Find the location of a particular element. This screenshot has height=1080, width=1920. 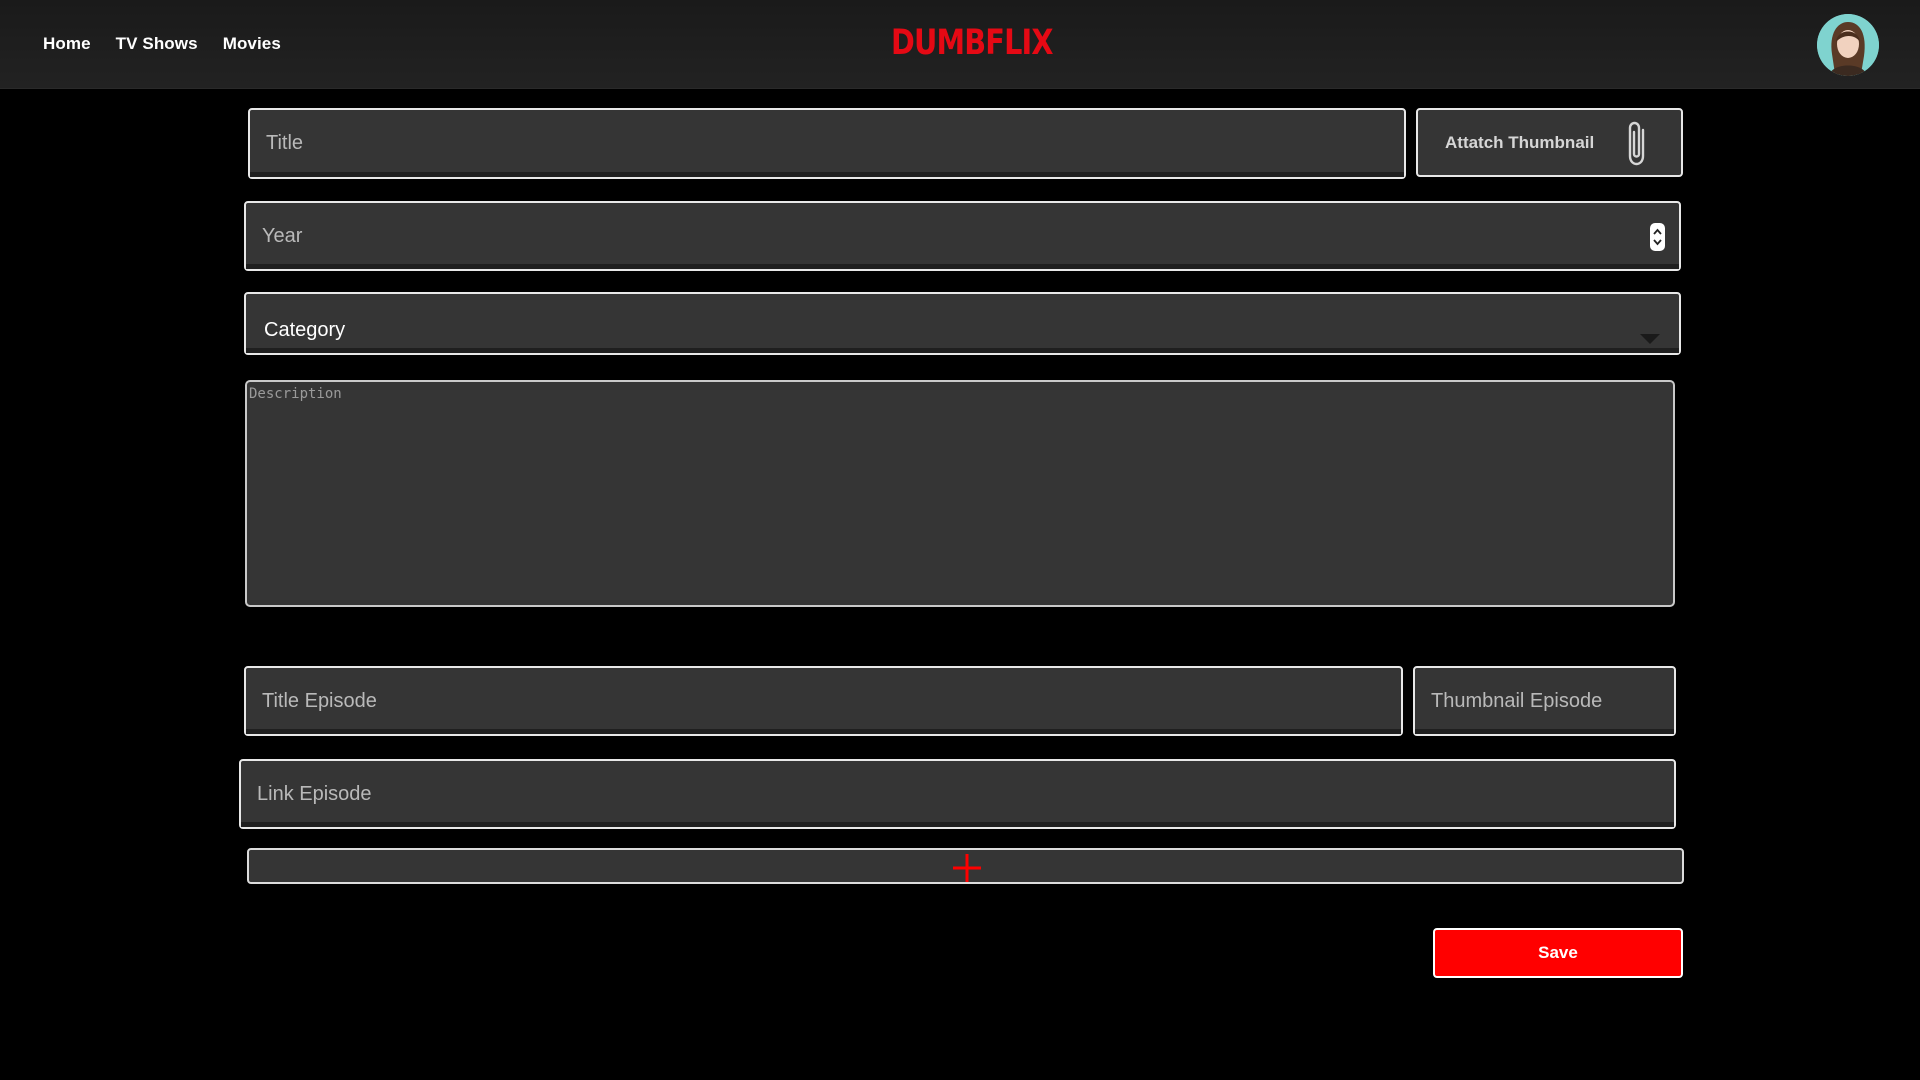

episode-title-input is located at coordinates (823, 701).